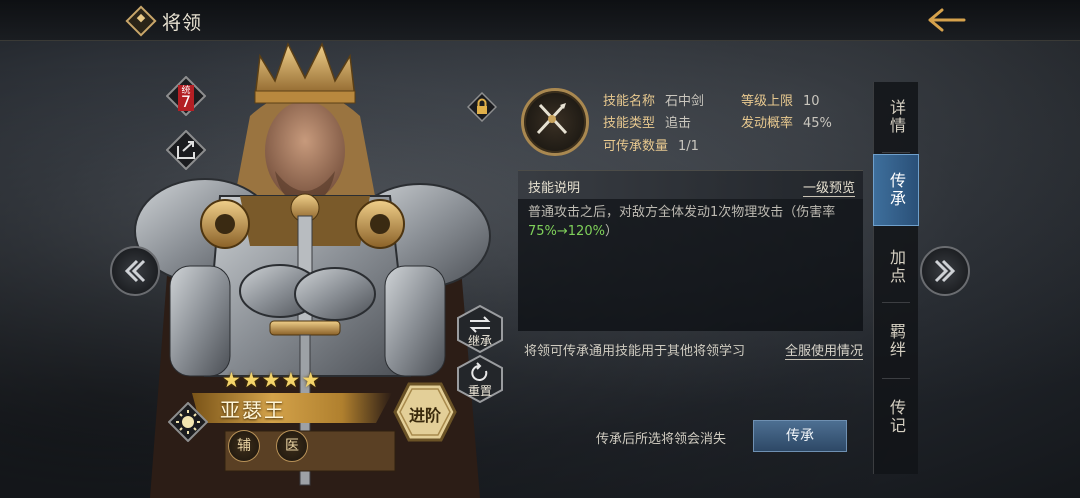 Image resolution: width=1080 pixels, height=498 pixels. Describe the element at coordinates (629, 123) in the screenshot. I see `skill-type-label: 技能类型` at that location.